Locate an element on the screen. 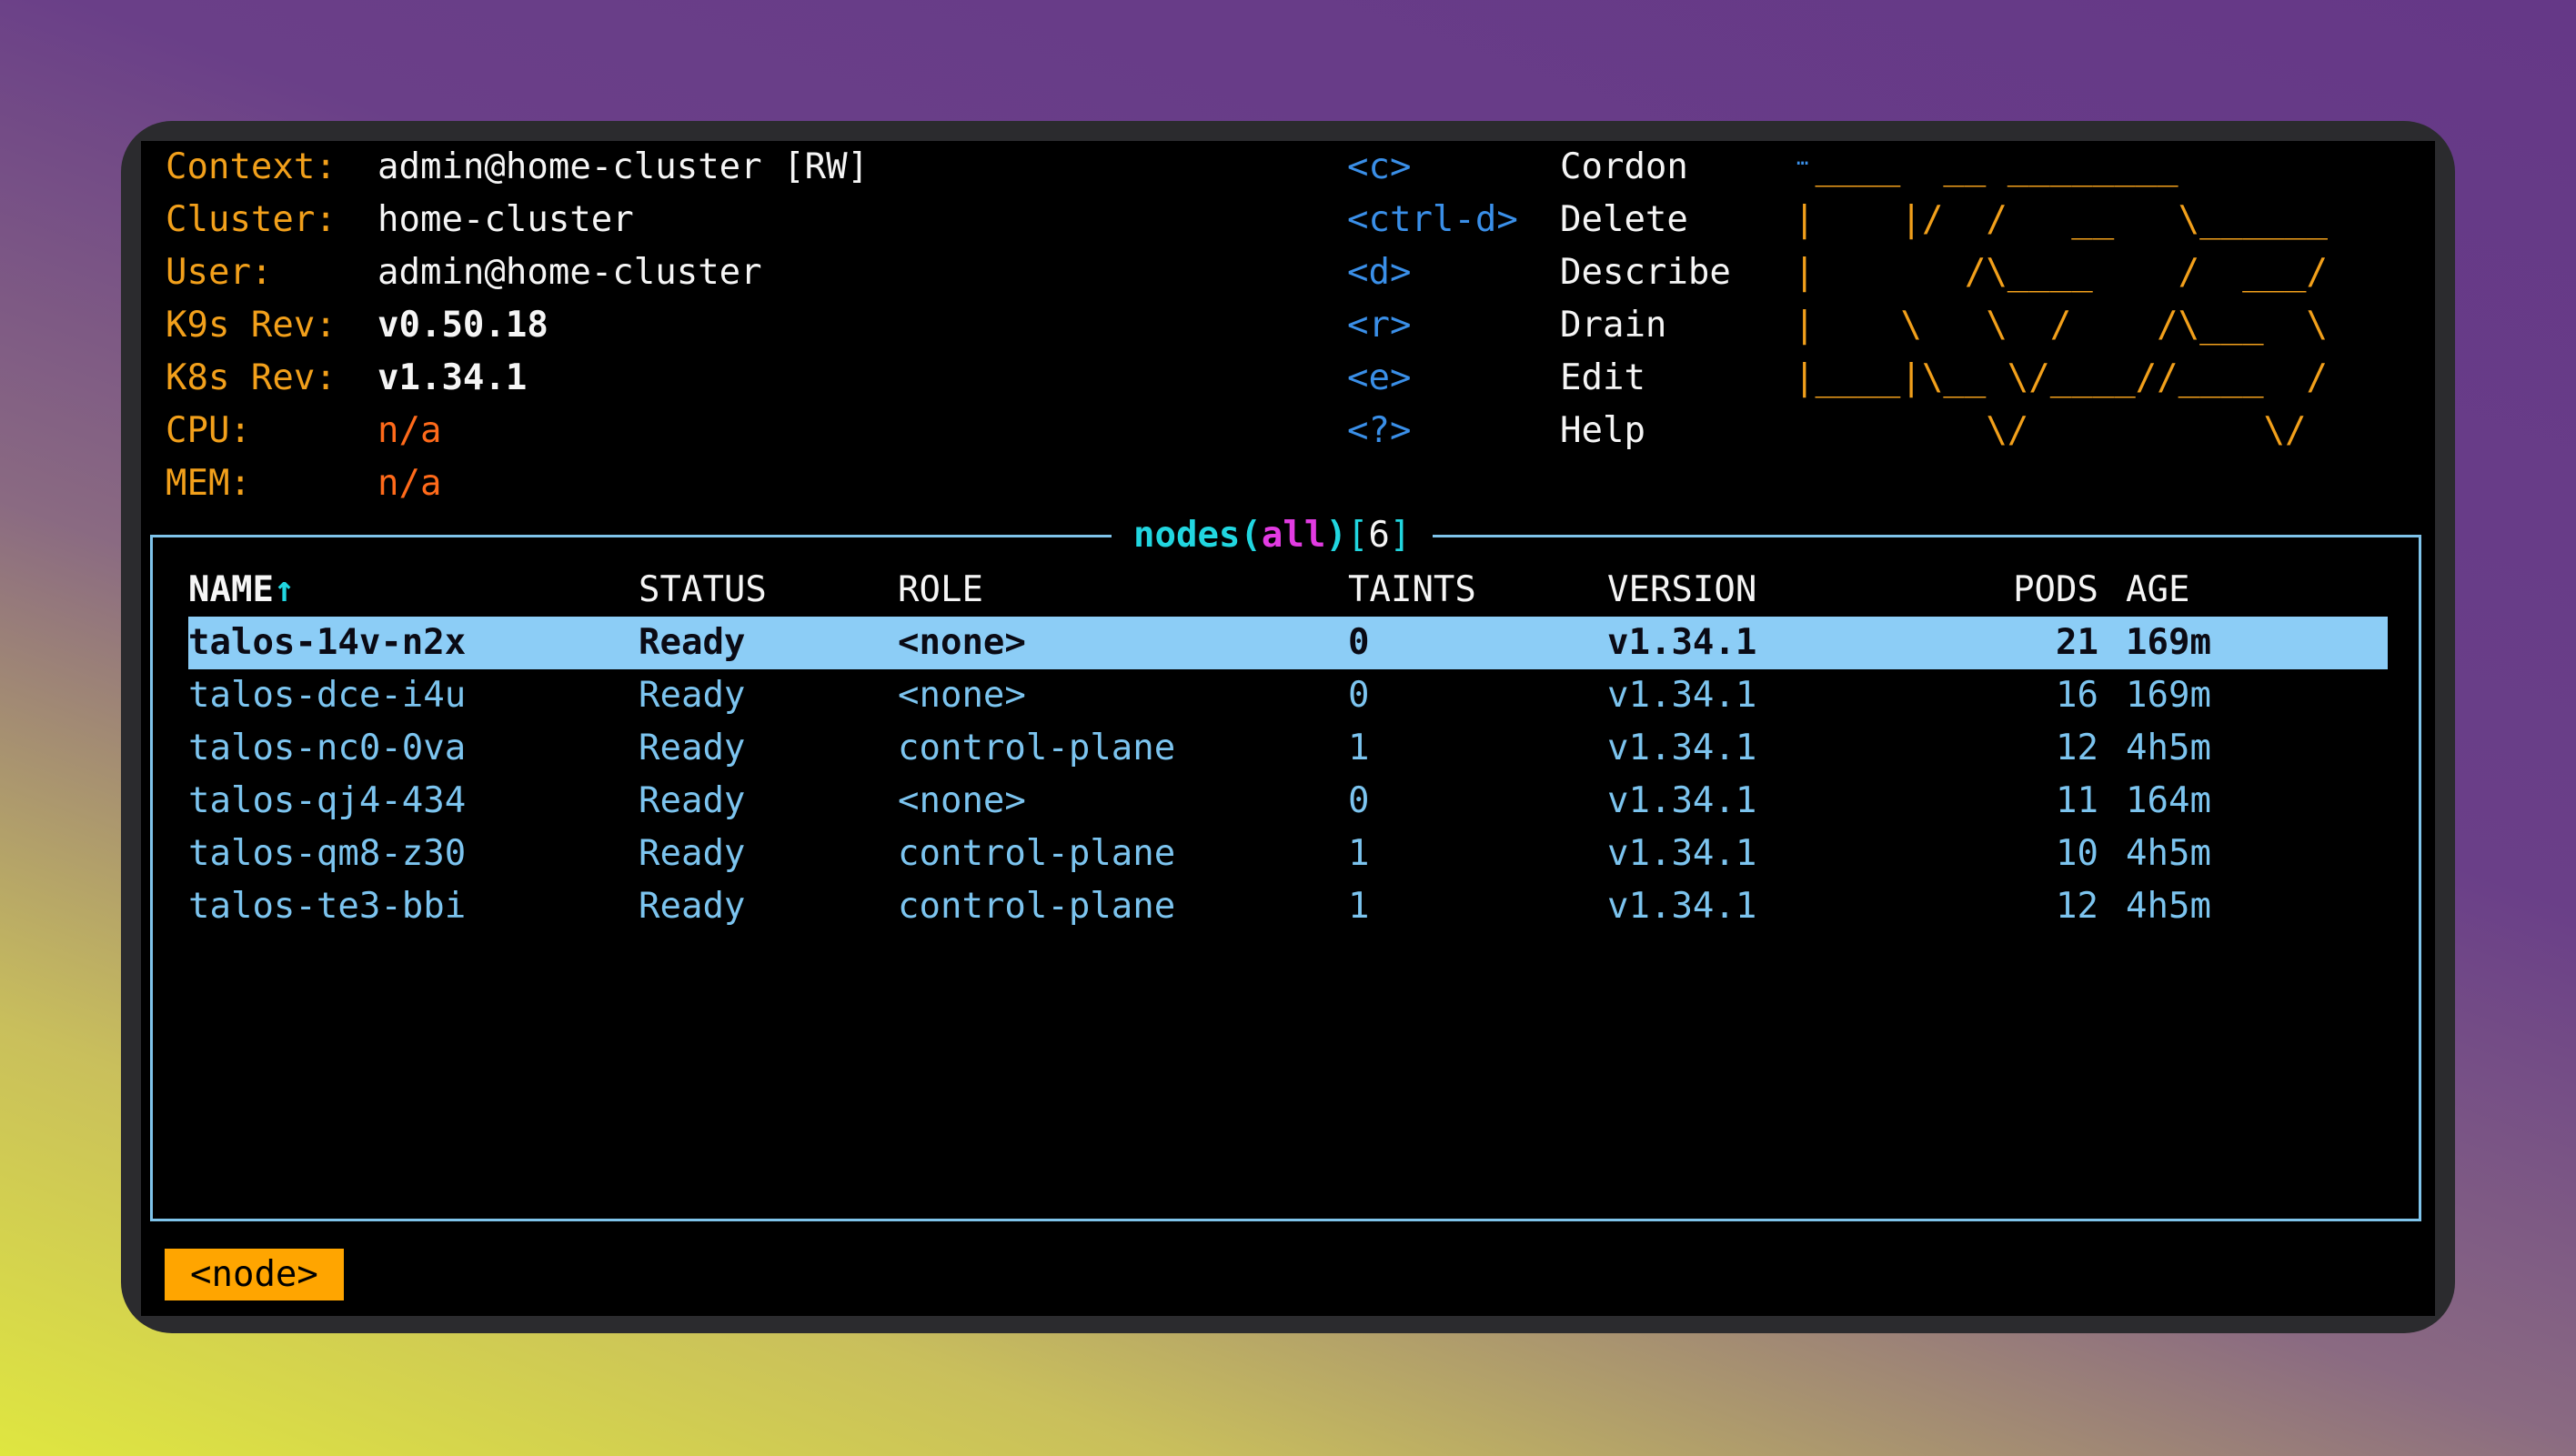  panel-title: nodes(all)[6] is located at coordinates (1273, 536).